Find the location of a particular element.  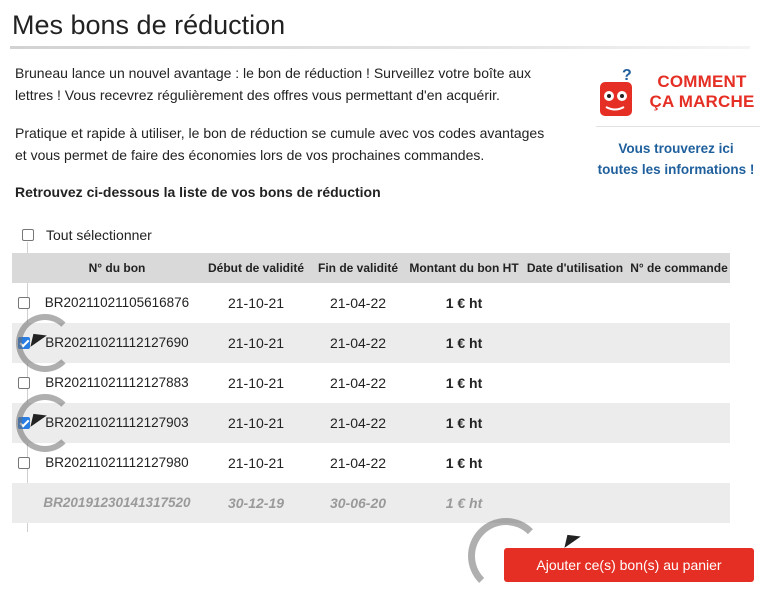

help-info-line-2: toutes les informations ! is located at coordinates (676, 169).